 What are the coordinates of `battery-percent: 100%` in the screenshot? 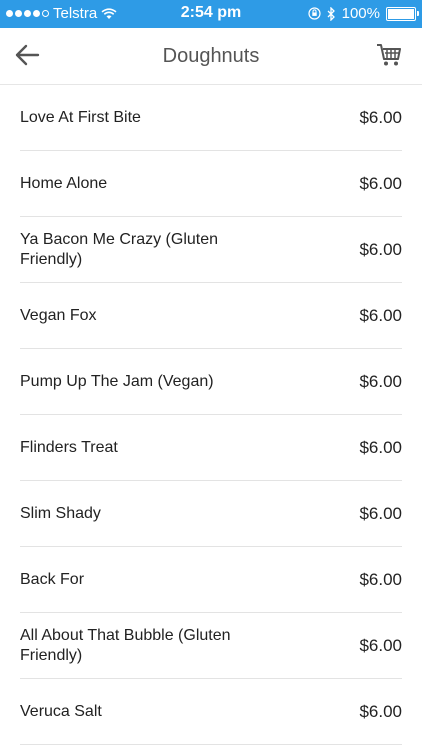 It's located at (360, 13).